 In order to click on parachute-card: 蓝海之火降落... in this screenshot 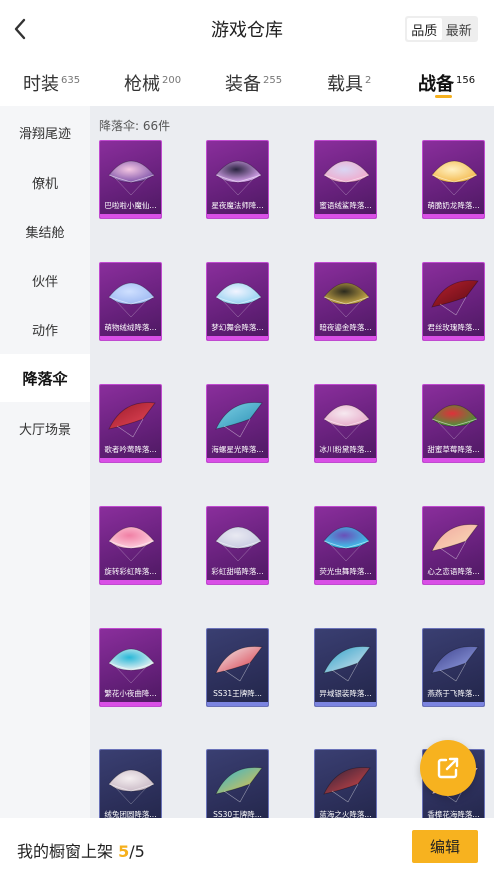, I will do `click(345, 783)`.